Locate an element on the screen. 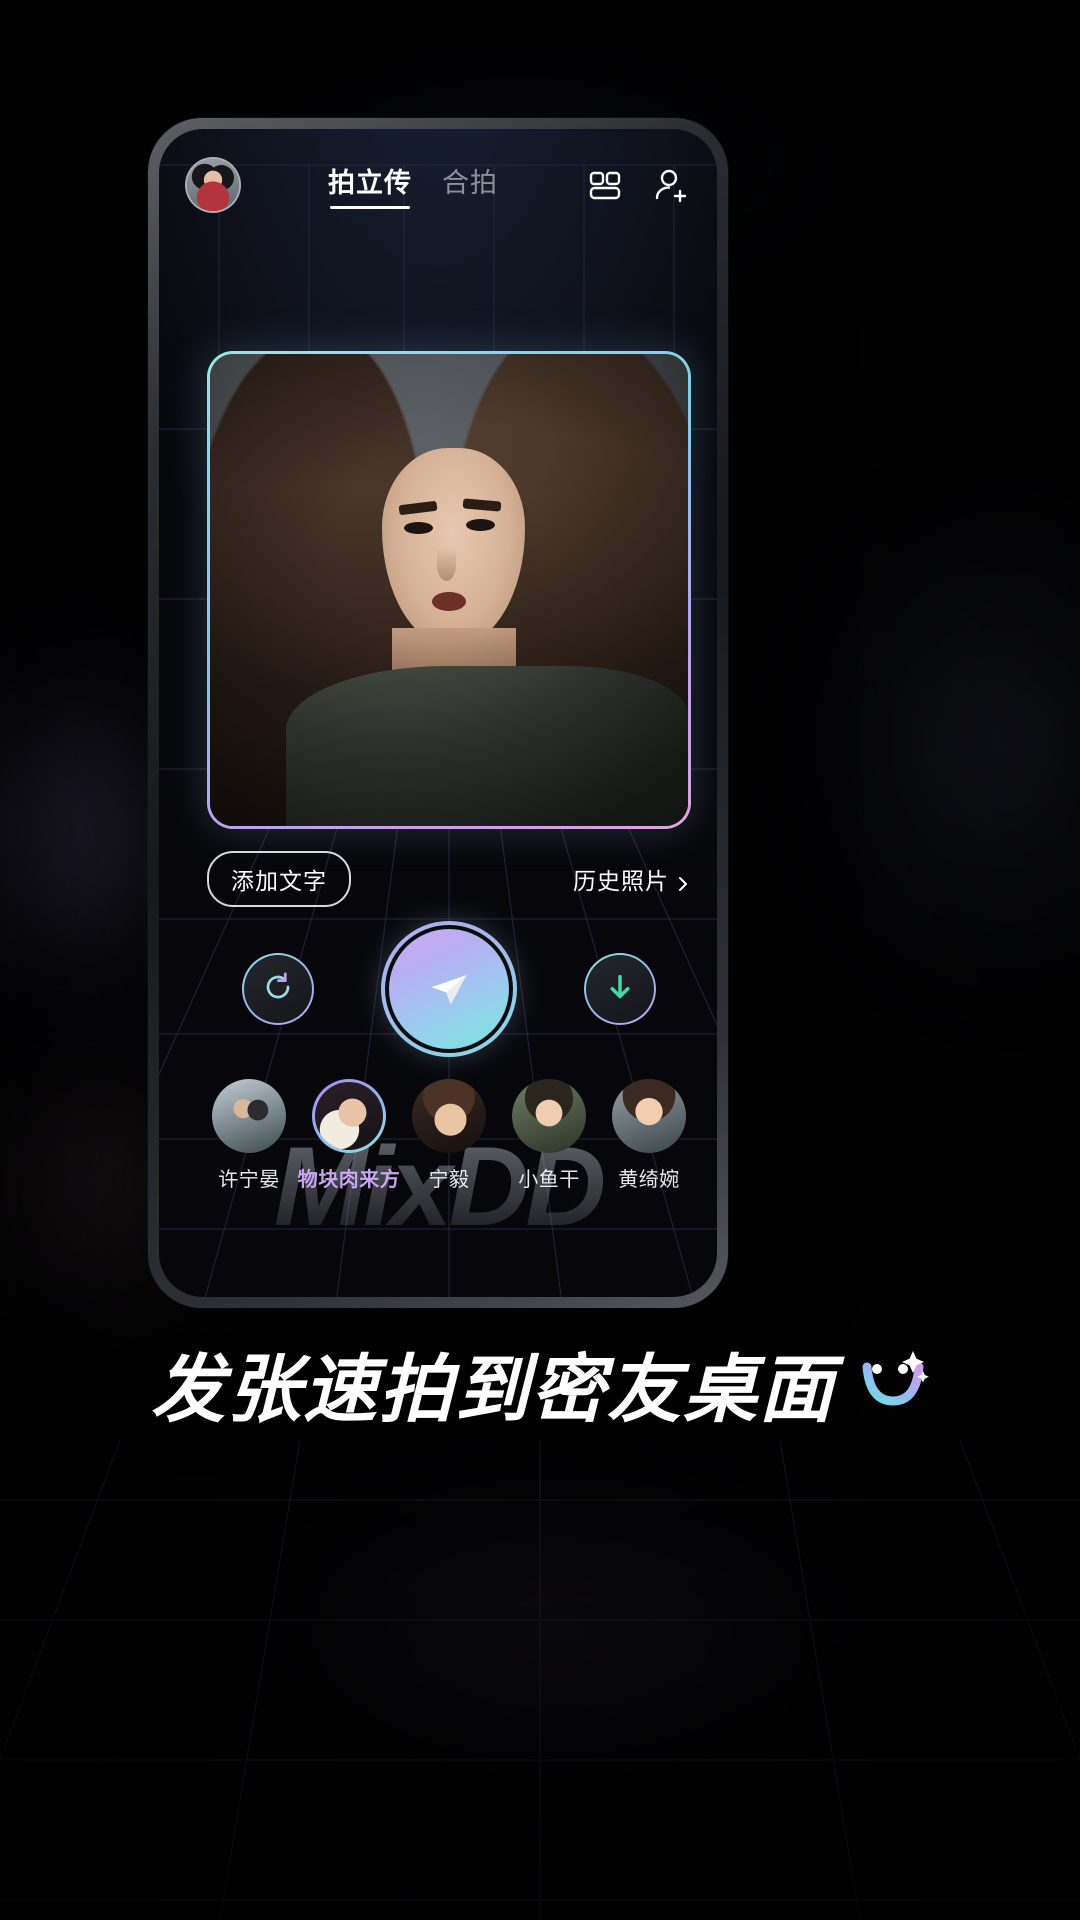 Image resolution: width=1080 pixels, height=1920 pixels. action-buttons-row is located at coordinates (449, 989).